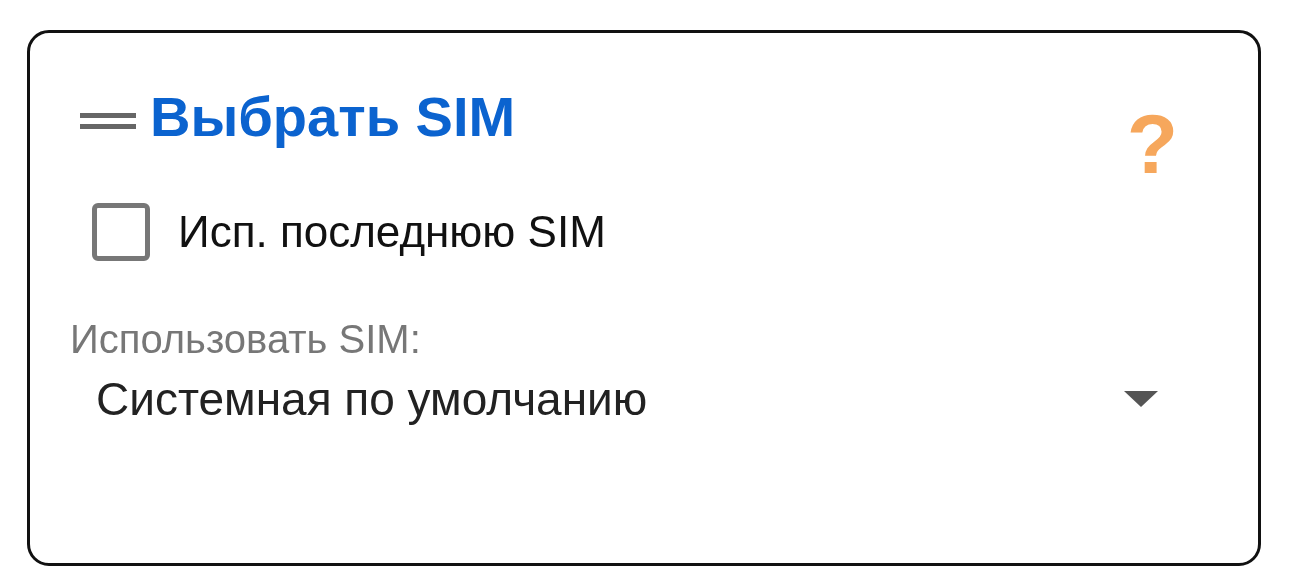 The width and height of the screenshot is (1294, 576). What do you see at coordinates (121, 232) in the screenshot?
I see `checkbox` at bounding box center [121, 232].